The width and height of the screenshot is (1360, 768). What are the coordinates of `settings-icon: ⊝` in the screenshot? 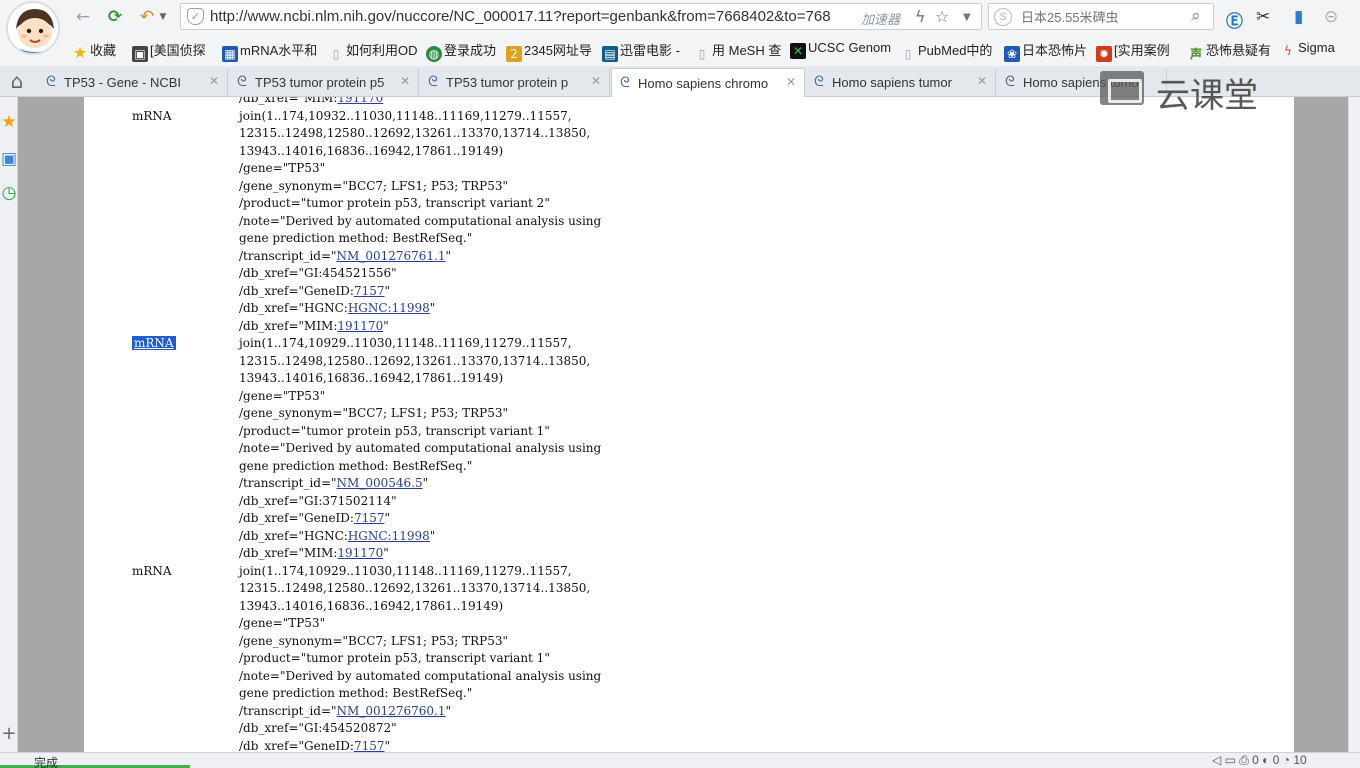 It's located at (1331, 17).